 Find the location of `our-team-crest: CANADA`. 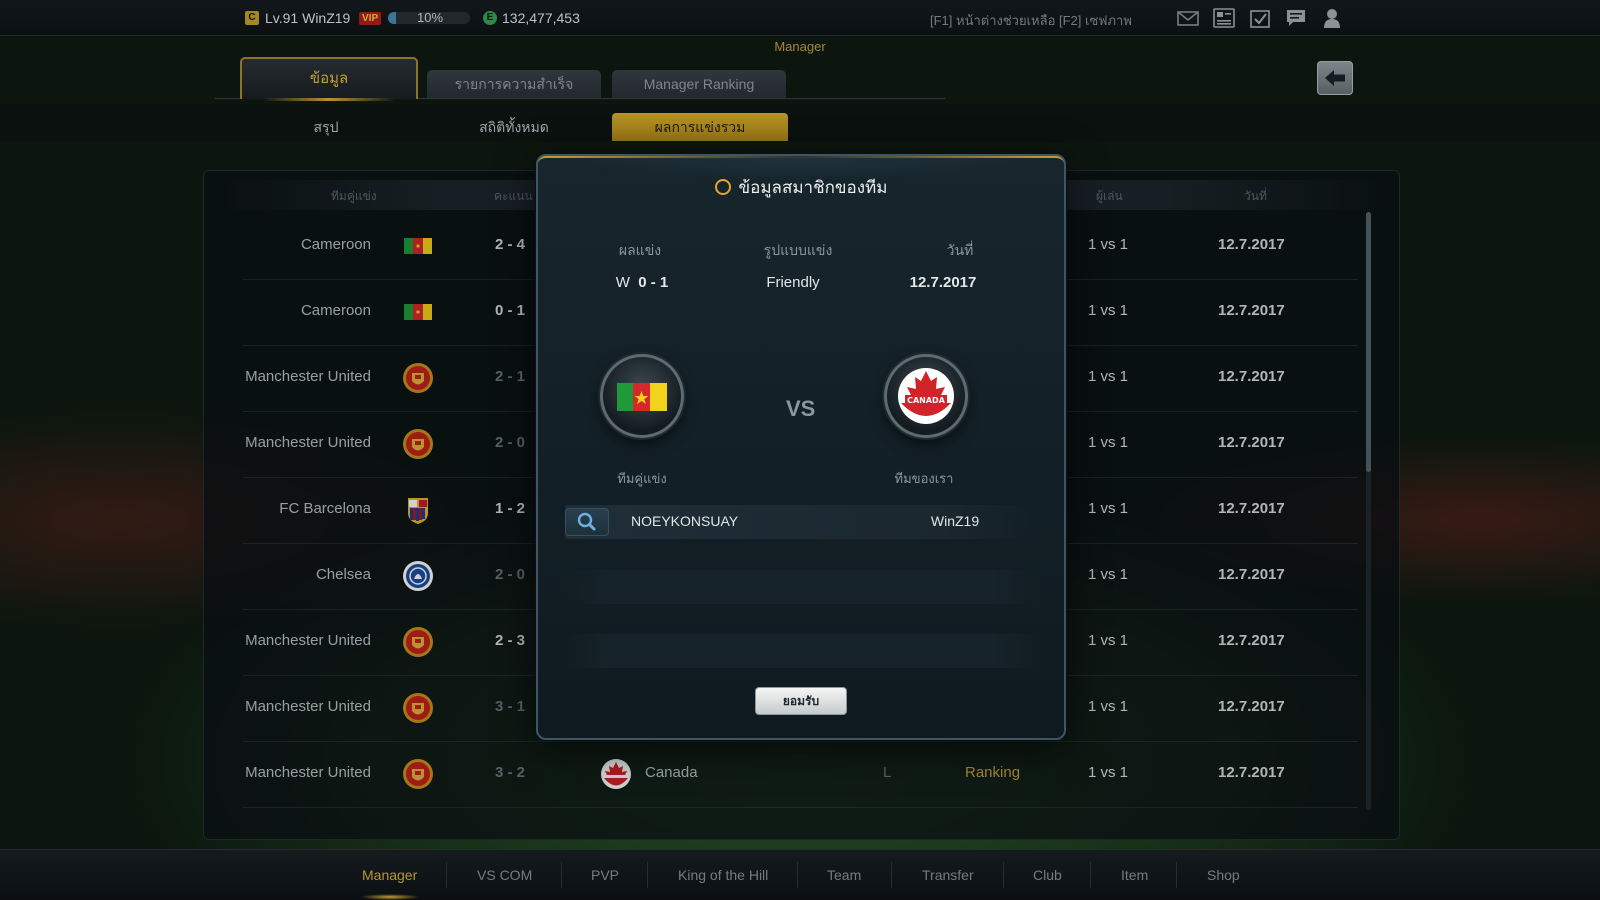

our-team-crest: CANADA is located at coordinates (926, 396).